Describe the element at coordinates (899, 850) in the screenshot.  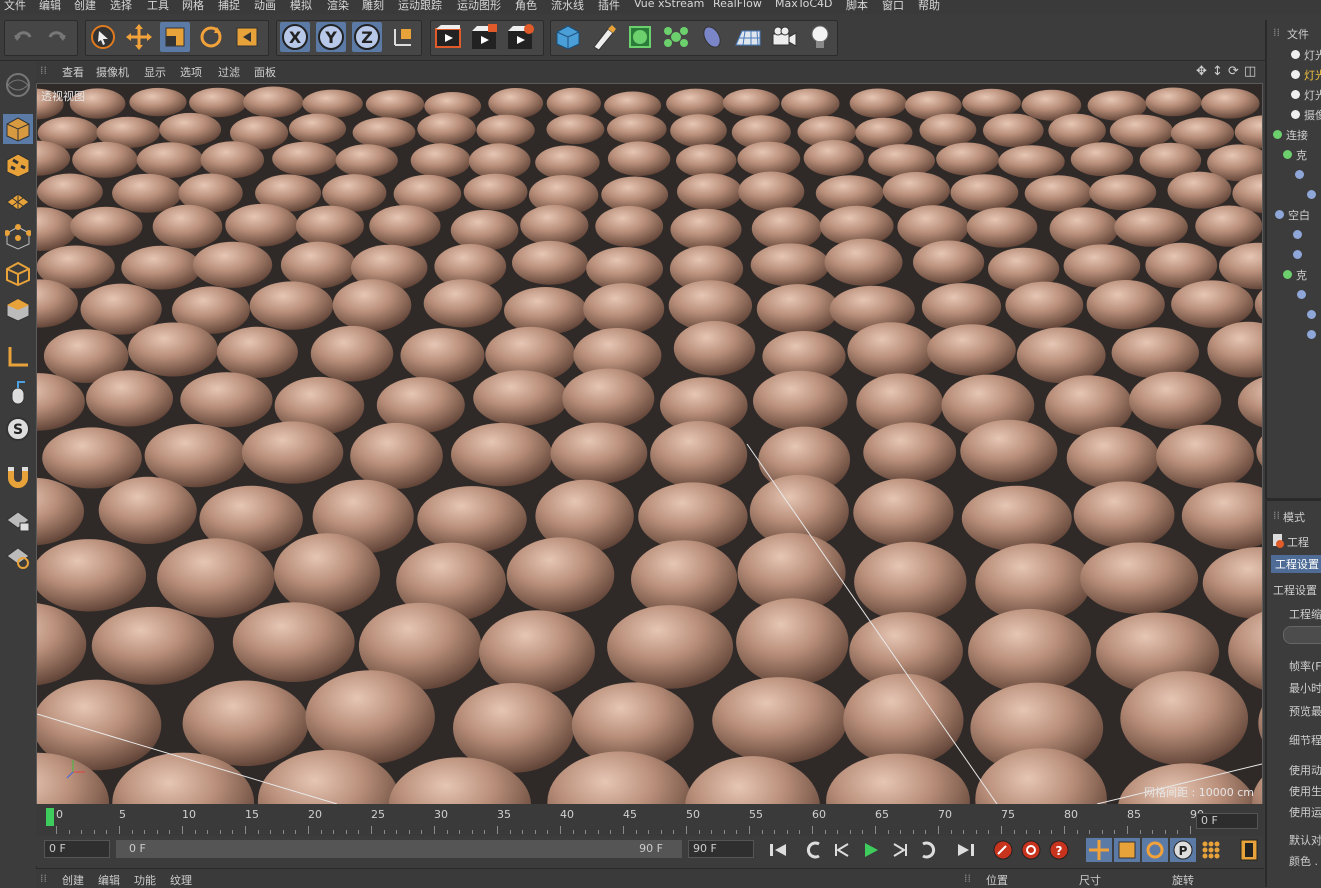
I see `next-frame-icon` at that location.